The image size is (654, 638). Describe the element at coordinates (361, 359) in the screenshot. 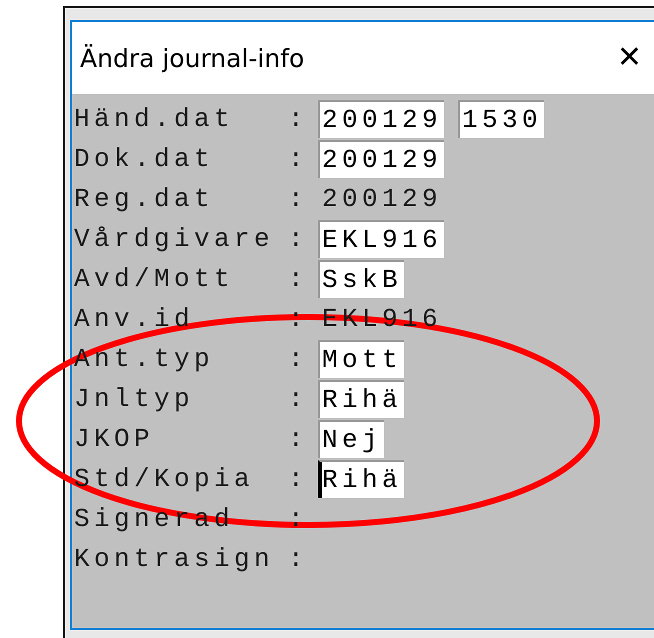

I see `input-field: Mott` at that location.